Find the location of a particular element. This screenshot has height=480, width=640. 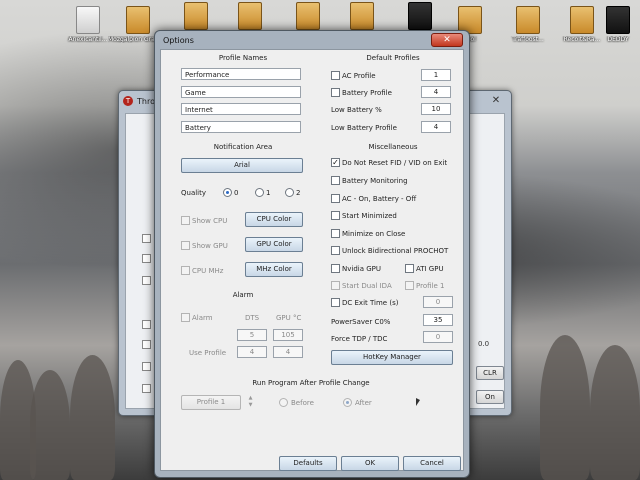

show-gpu-label: Show GPU is located at coordinates (210, 246).